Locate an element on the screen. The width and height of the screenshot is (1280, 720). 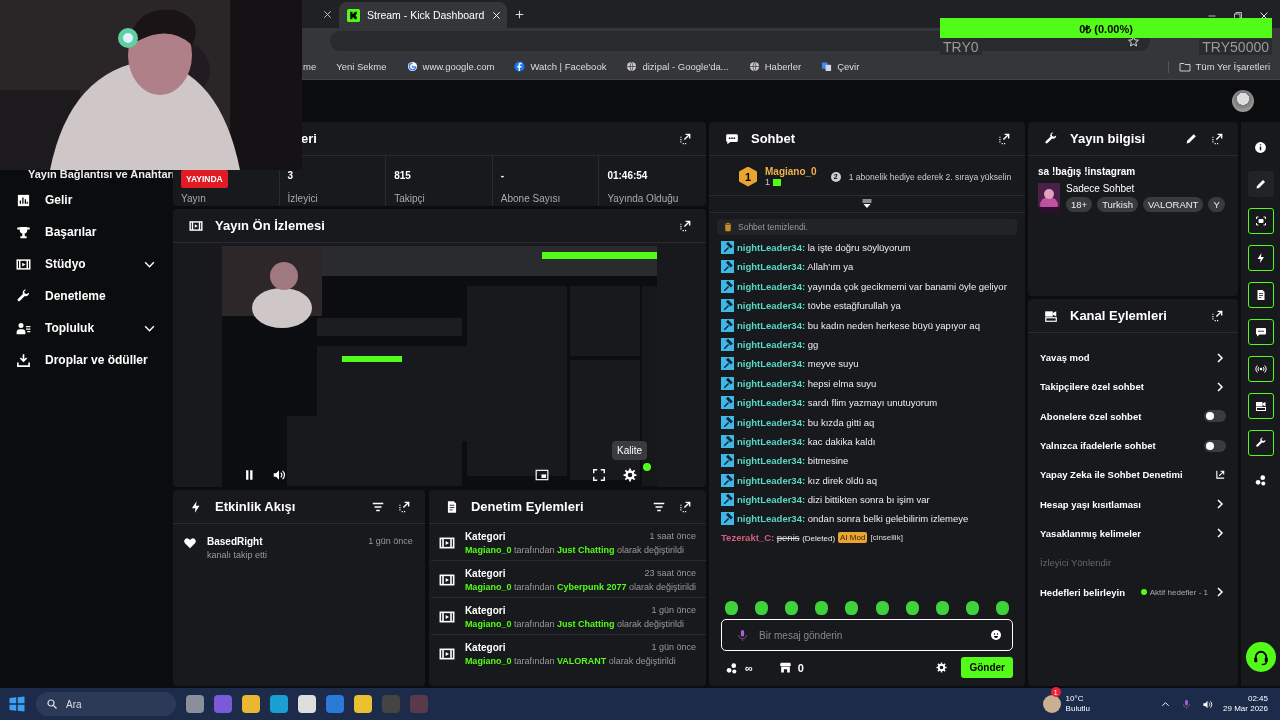
pencil-icon is located at coordinates (1191, 138).